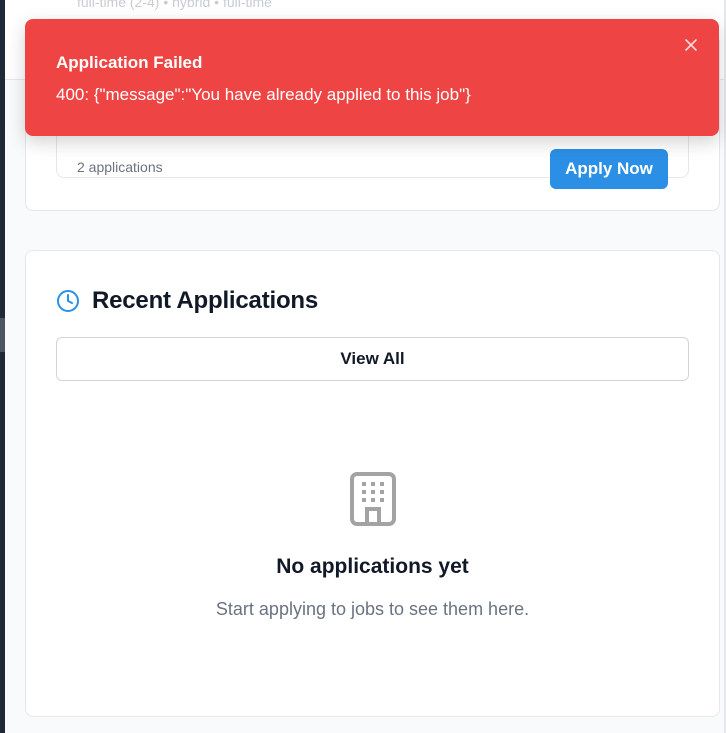 This screenshot has width=726, height=733. What do you see at coordinates (174, 5) in the screenshot?
I see `job-meta-text: full-time (2-4) • hybrid • full-time` at bounding box center [174, 5].